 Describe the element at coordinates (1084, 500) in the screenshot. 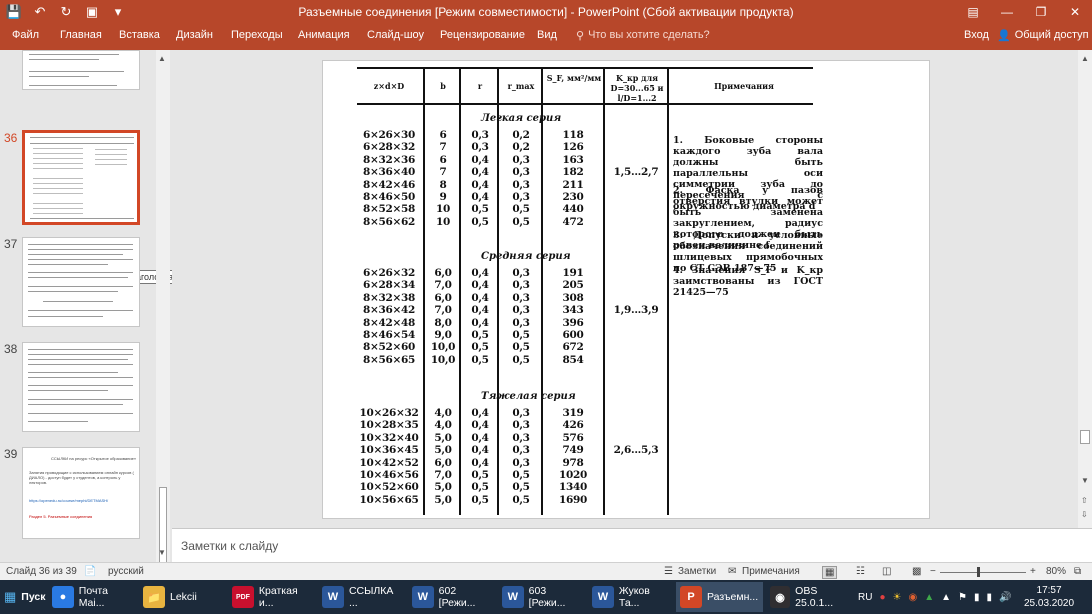

I see `previous-slide-icon: ⇧` at that location.